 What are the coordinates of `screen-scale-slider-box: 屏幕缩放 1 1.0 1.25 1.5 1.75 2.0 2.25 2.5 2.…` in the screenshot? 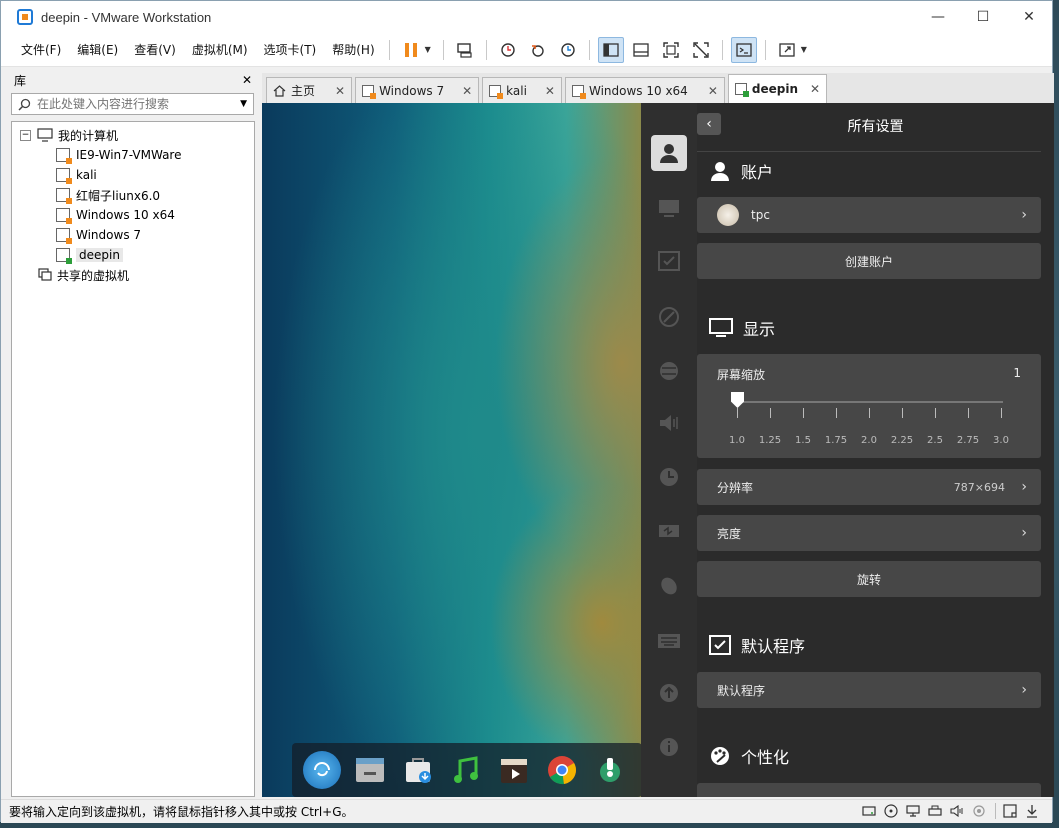 It's located at (869, 406).